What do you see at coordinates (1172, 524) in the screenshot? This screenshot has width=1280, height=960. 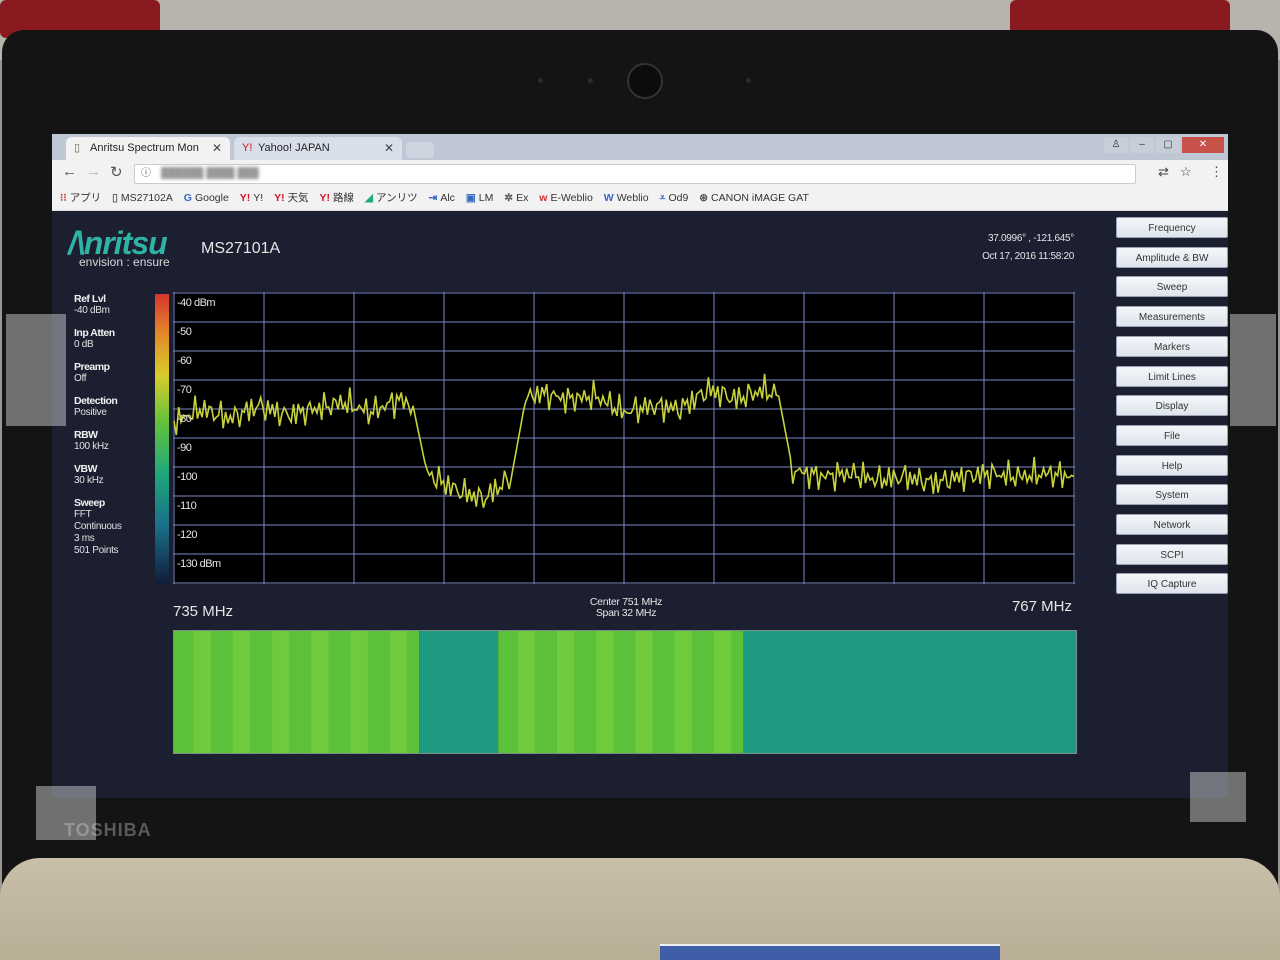 I see `menu-button-network: Network` at bounding box center [1172, 524].